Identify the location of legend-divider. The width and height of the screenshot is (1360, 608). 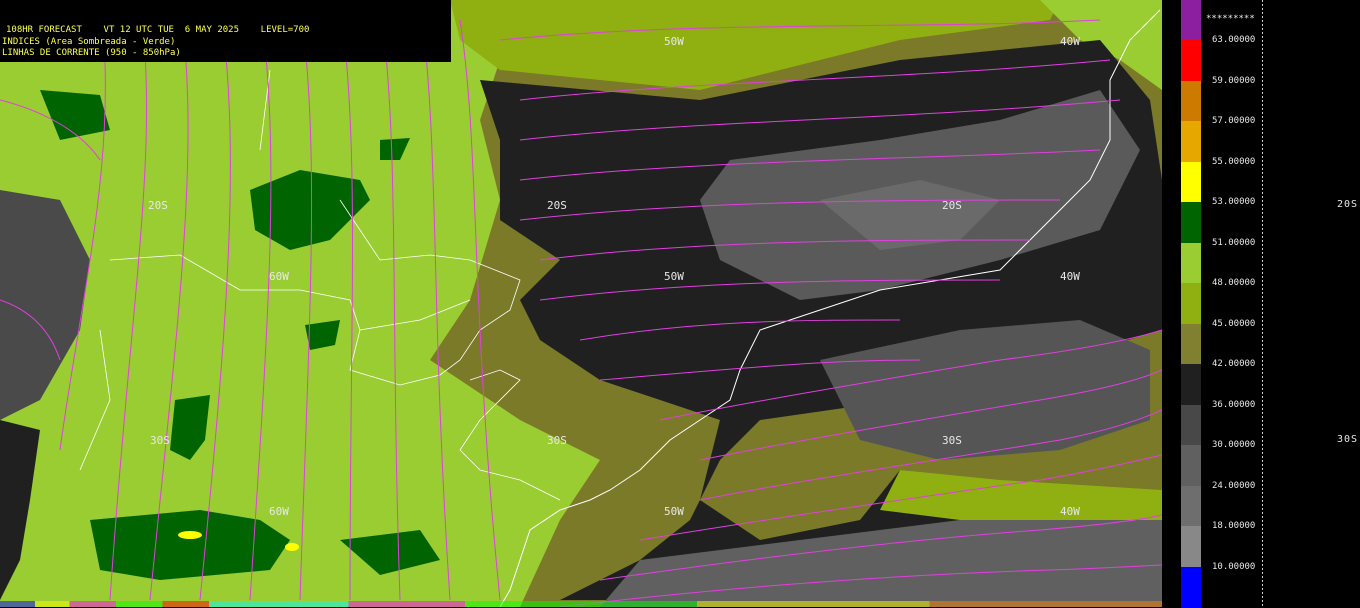
(1262, 303).